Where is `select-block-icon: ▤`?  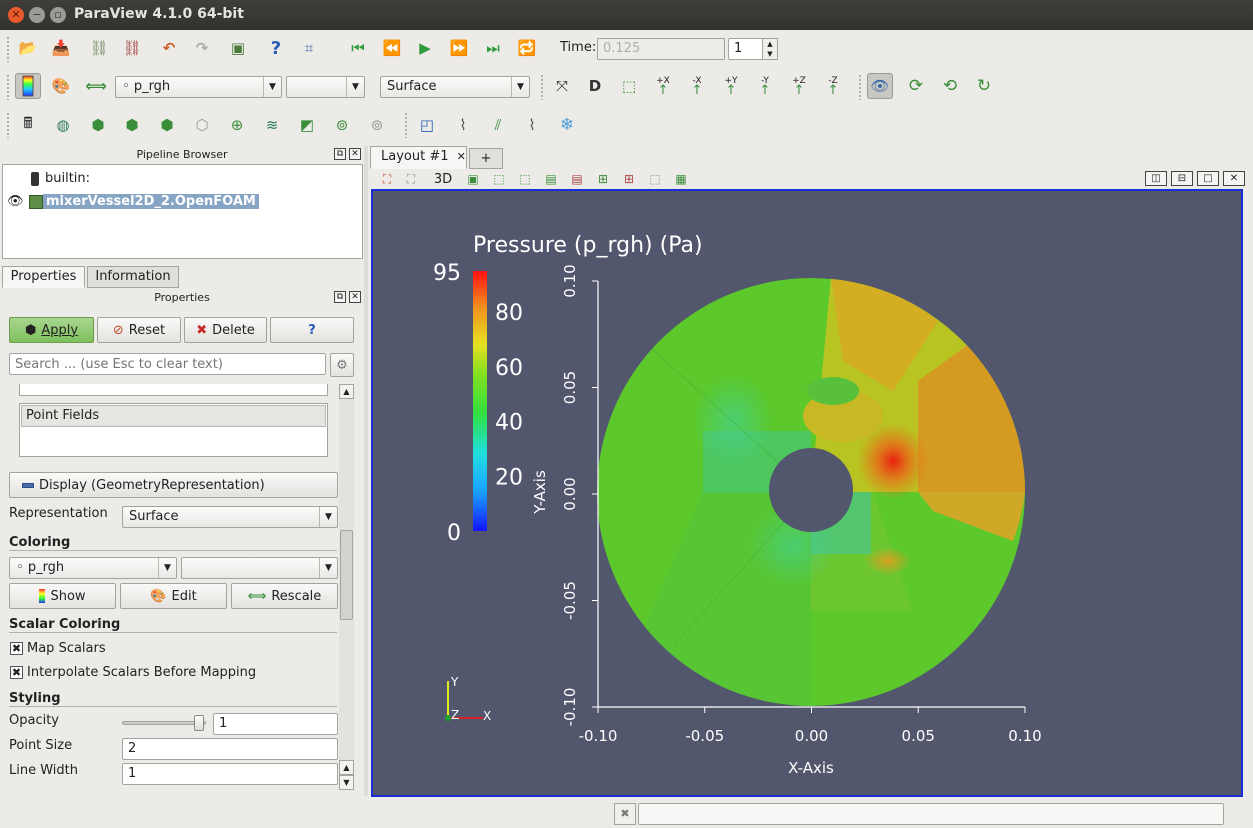 select-block-icon: ▤ is located at coordinates (577, 179).